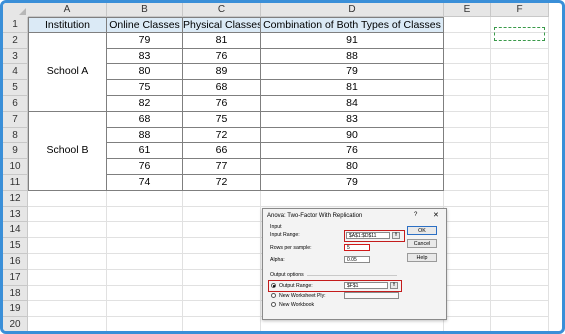  Describe the element at coordinates (145, 88) in the screenshot. I see `data-cell: 75` at that location.